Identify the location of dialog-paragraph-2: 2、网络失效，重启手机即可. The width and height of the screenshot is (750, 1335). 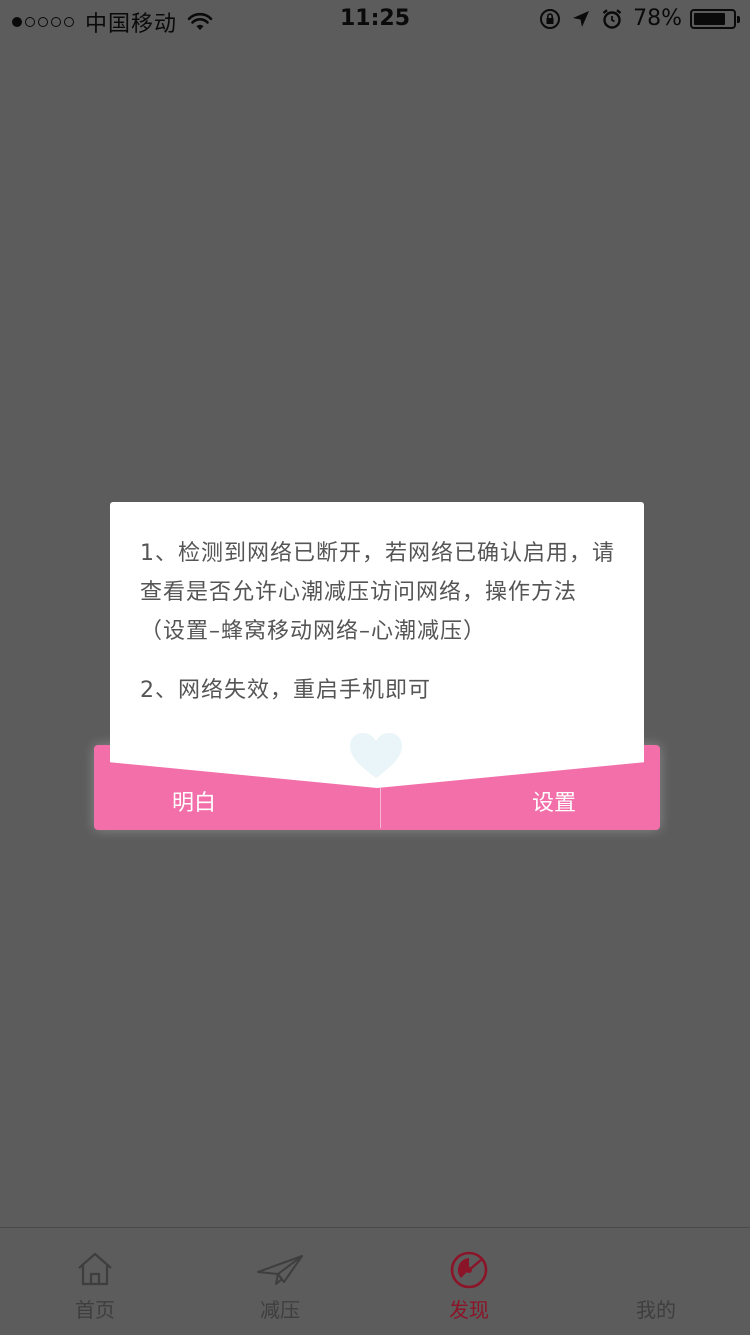
(285, 690).